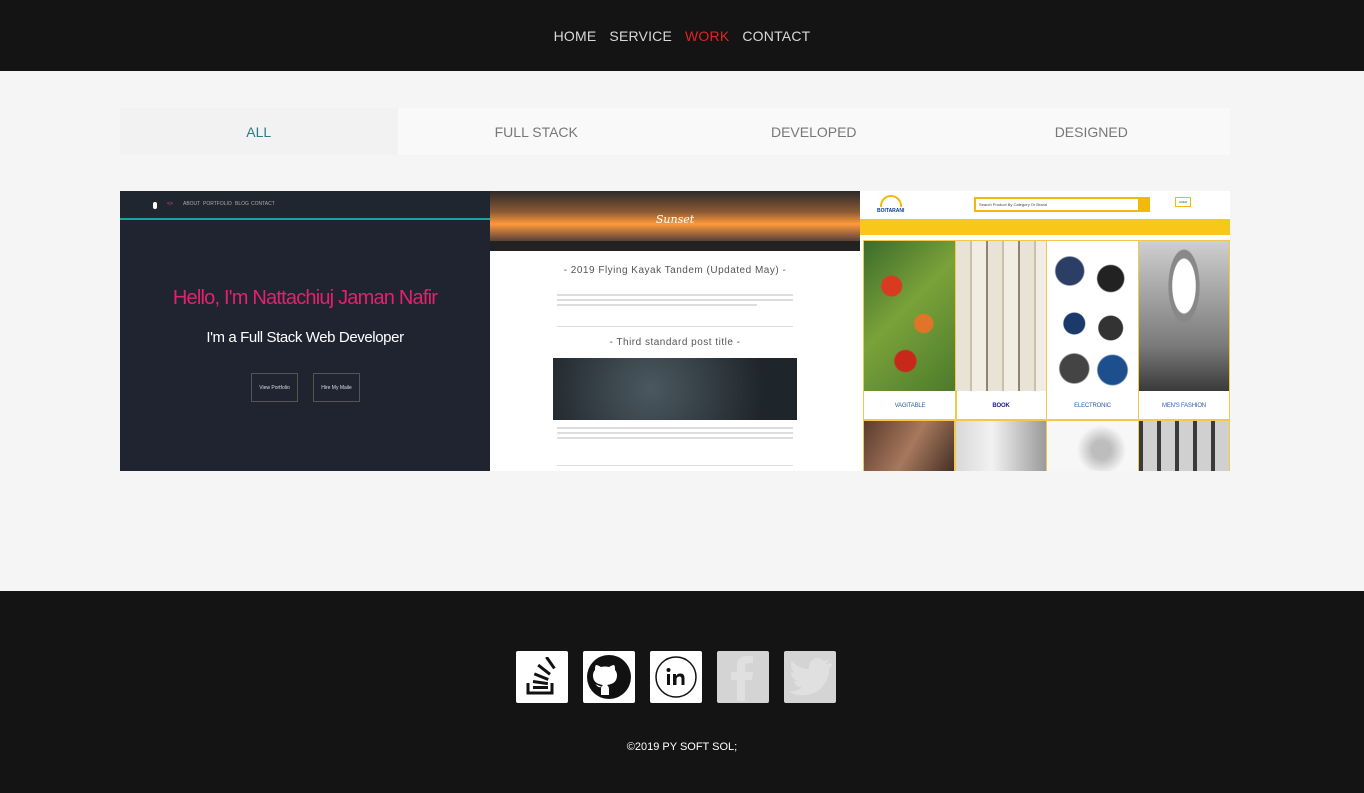 The height and width of the screenshot is (793, 1364). Describe the element at coordinates (1183, 202) in the screenshot. I see `account-icon: USER` at that location.